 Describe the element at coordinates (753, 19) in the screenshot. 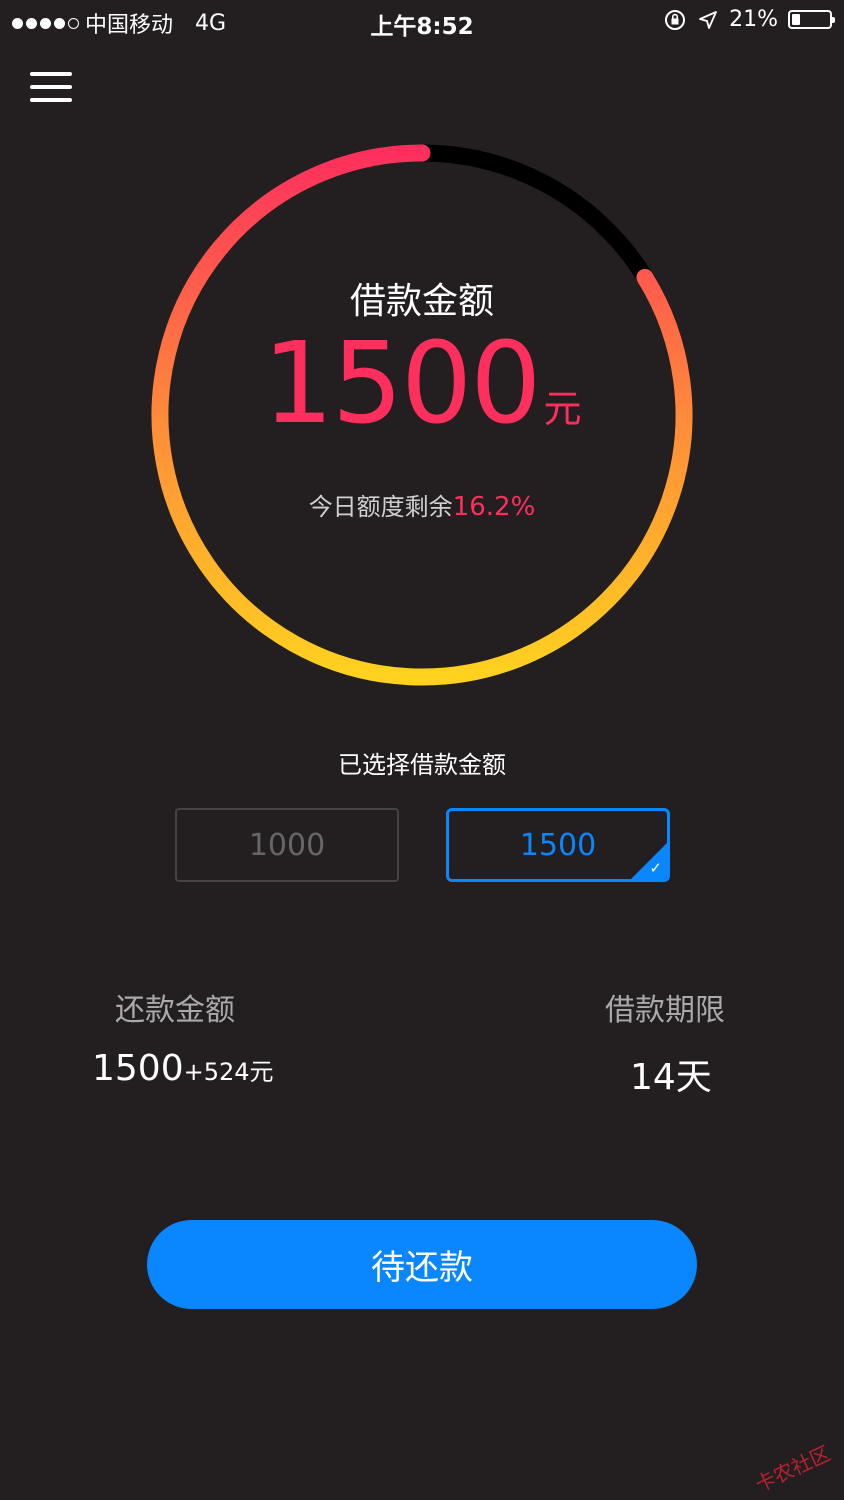

I see `battery-percent: 21%` at that location.